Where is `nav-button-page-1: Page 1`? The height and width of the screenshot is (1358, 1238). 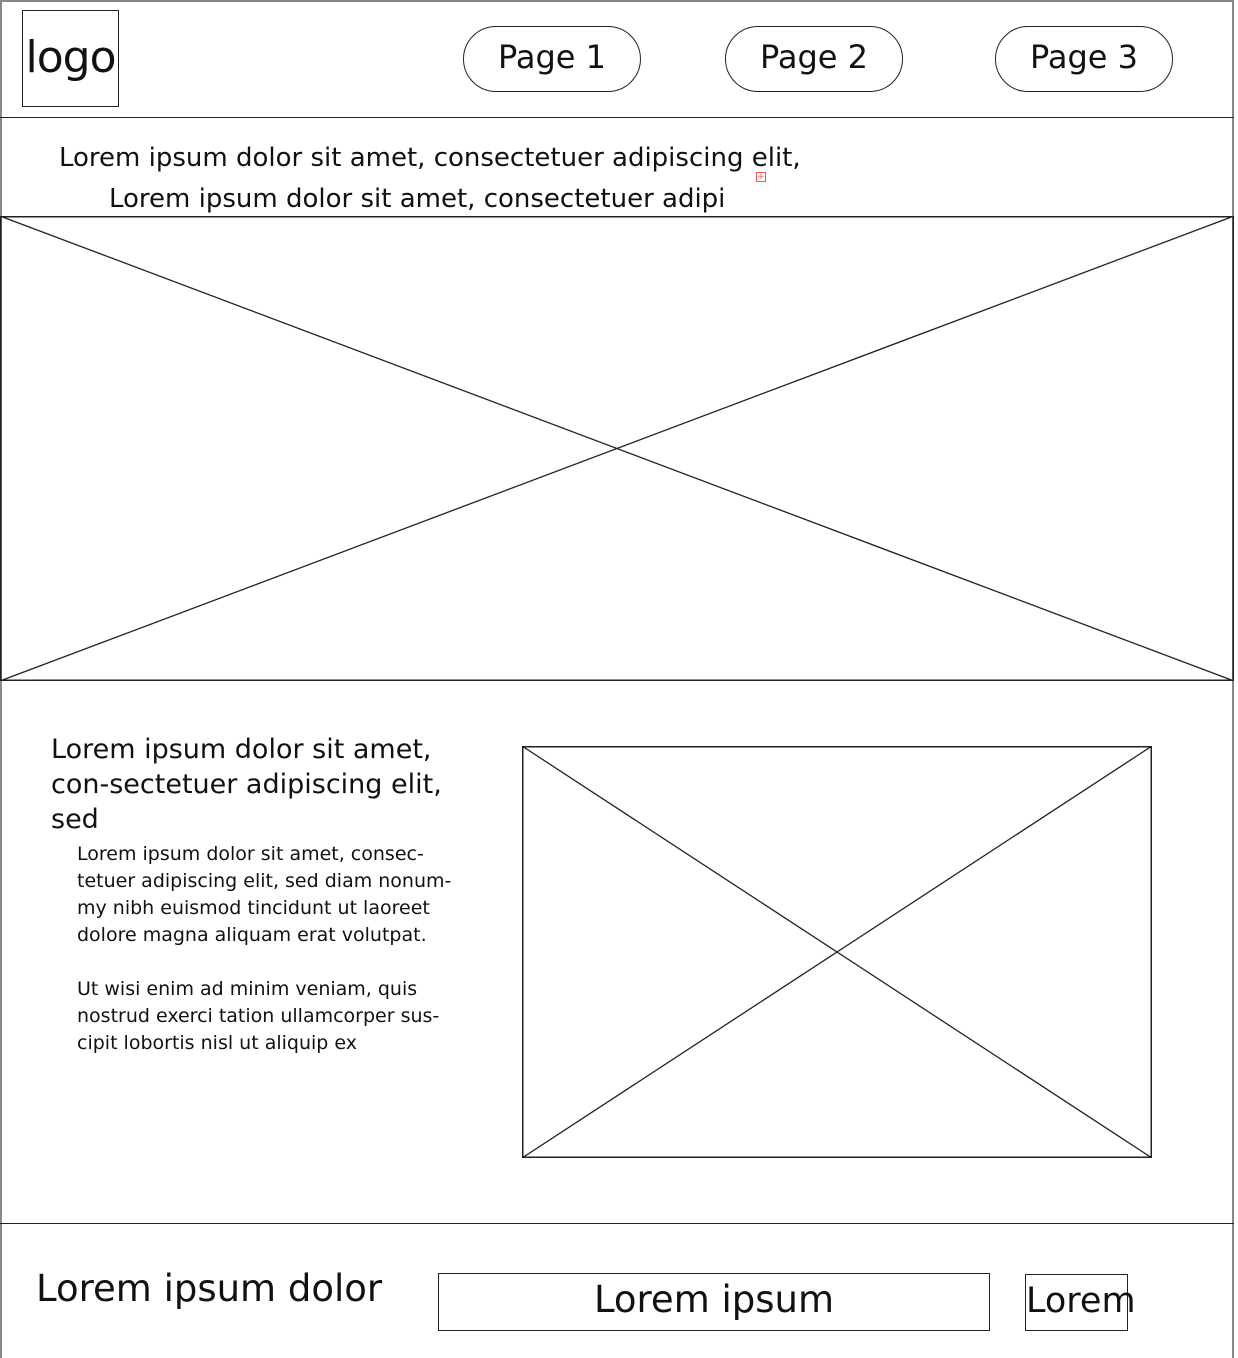
nav-button-page-1: Page 1 is located at coordinates (552, 59).